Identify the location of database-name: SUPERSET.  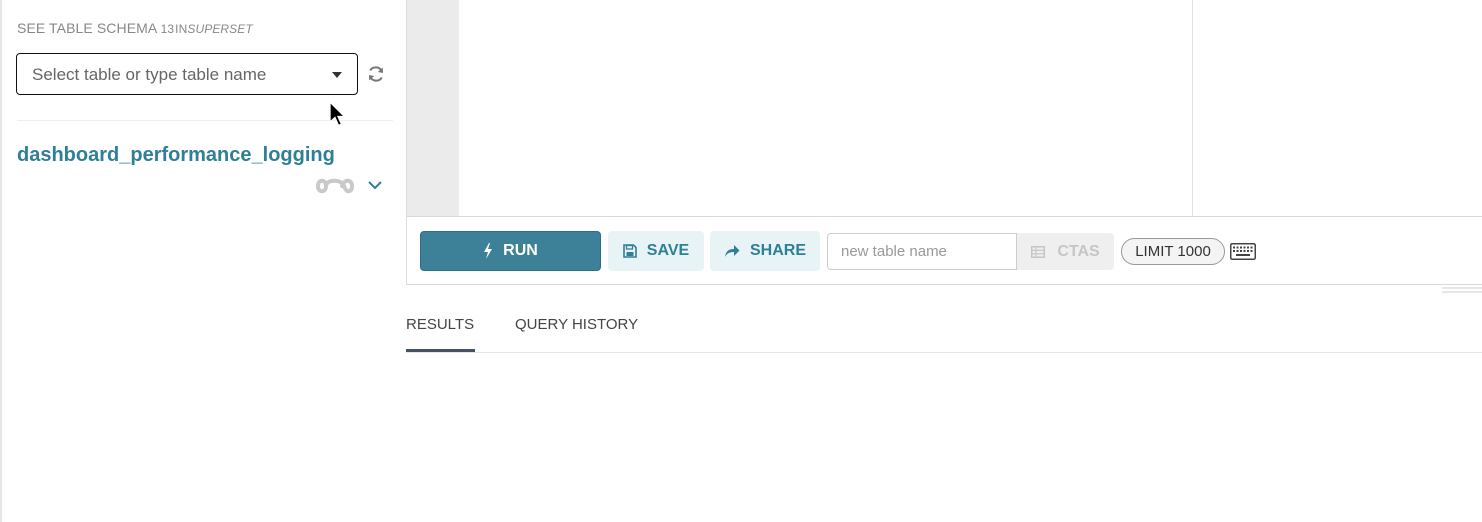
(220, 29).